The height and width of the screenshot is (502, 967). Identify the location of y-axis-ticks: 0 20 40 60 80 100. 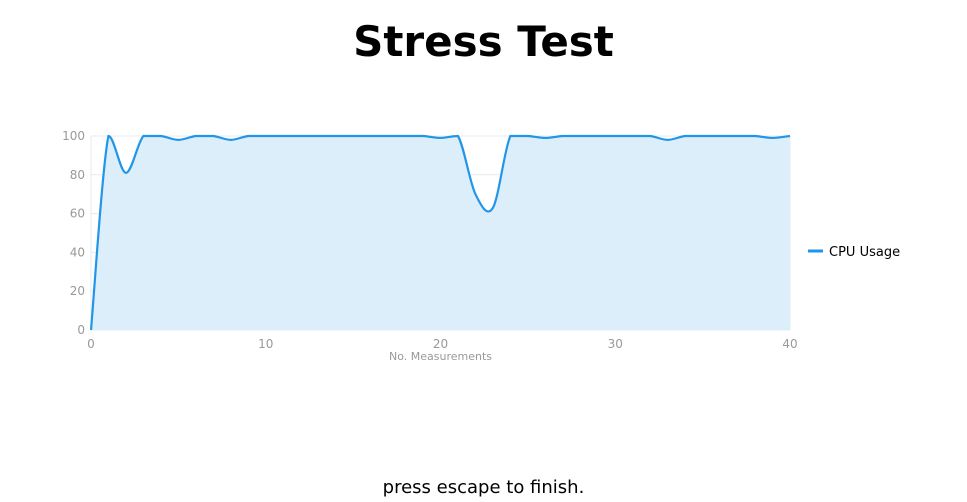
(73, 233).